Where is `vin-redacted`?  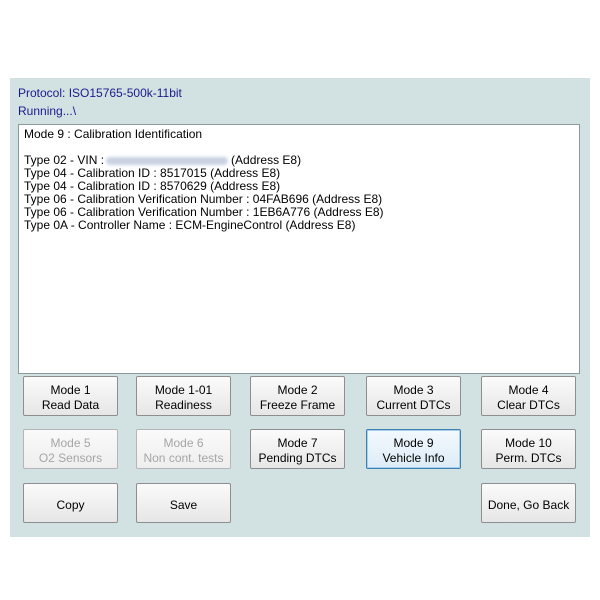 vin-redacted is located at coordinates (167, 160).